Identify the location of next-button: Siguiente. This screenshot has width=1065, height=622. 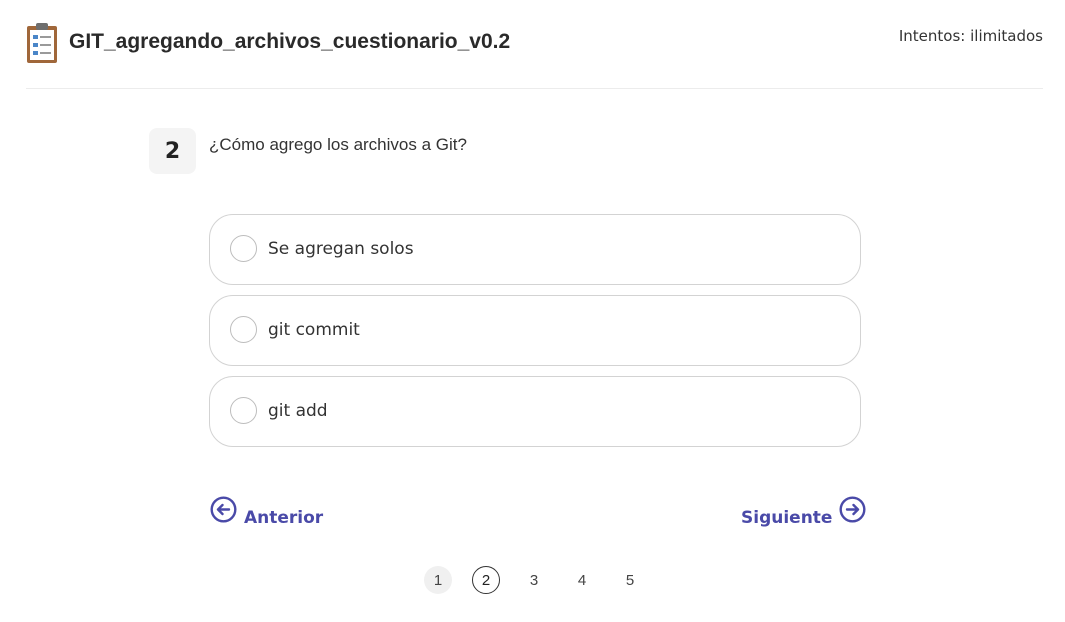
(803, 513).